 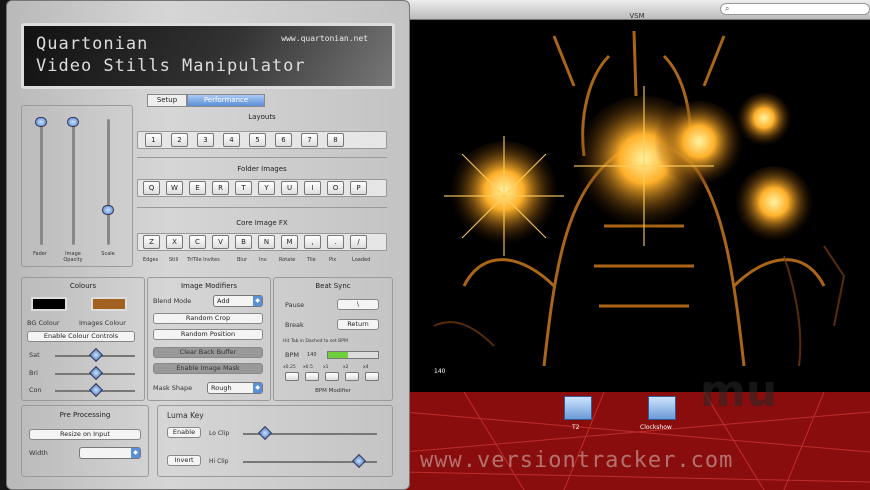 What do you see at coordinates (243, 242) in the screenshot?
I see `fx-key-b: B` at bounding box center [243, 242].